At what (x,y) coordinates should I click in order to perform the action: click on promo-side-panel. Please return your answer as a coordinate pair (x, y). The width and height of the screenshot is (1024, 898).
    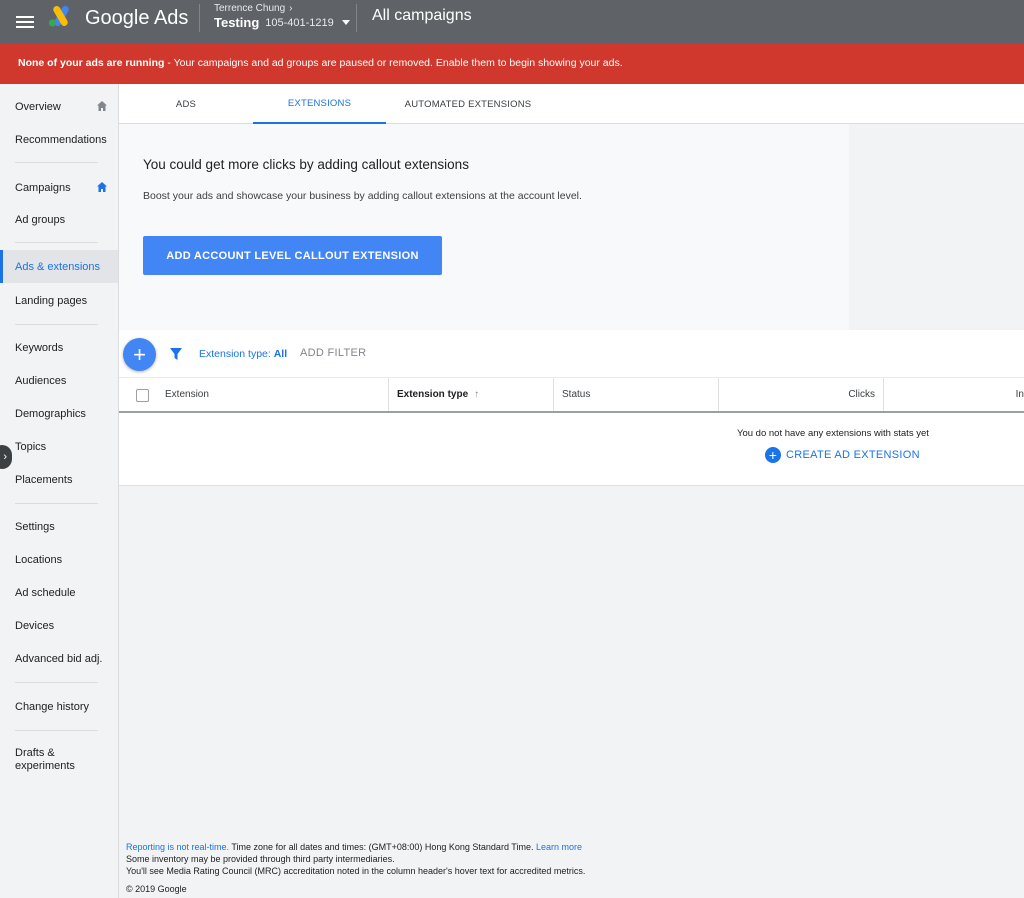
    Looking at the image, I should click on (936, 227).